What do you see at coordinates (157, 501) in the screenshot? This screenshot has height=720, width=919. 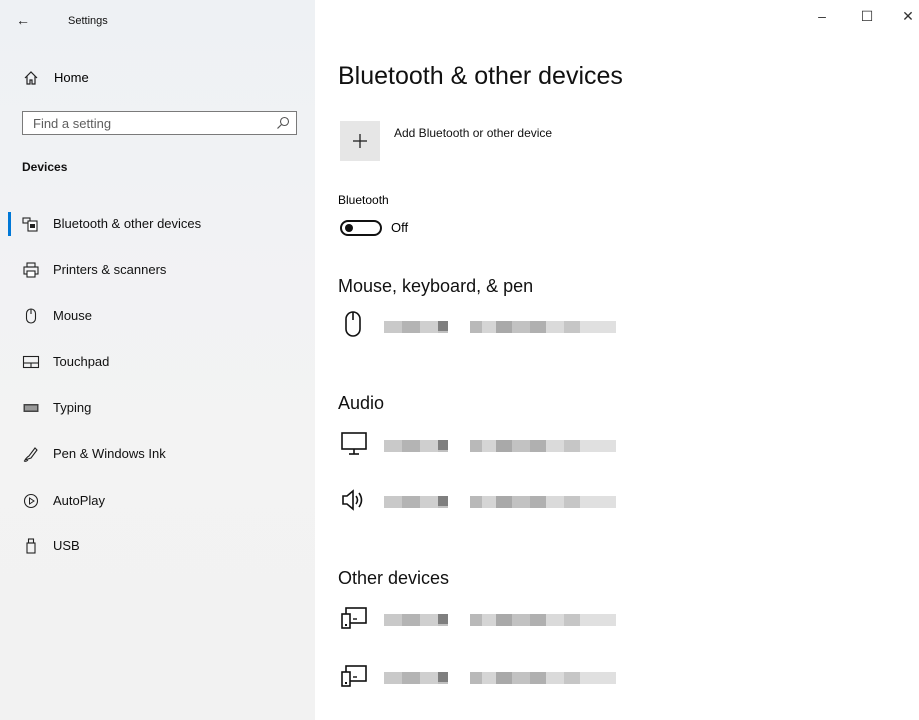 I see `sidebar-item-autoplay: AutoPlay` at bounding box center [157, 501].